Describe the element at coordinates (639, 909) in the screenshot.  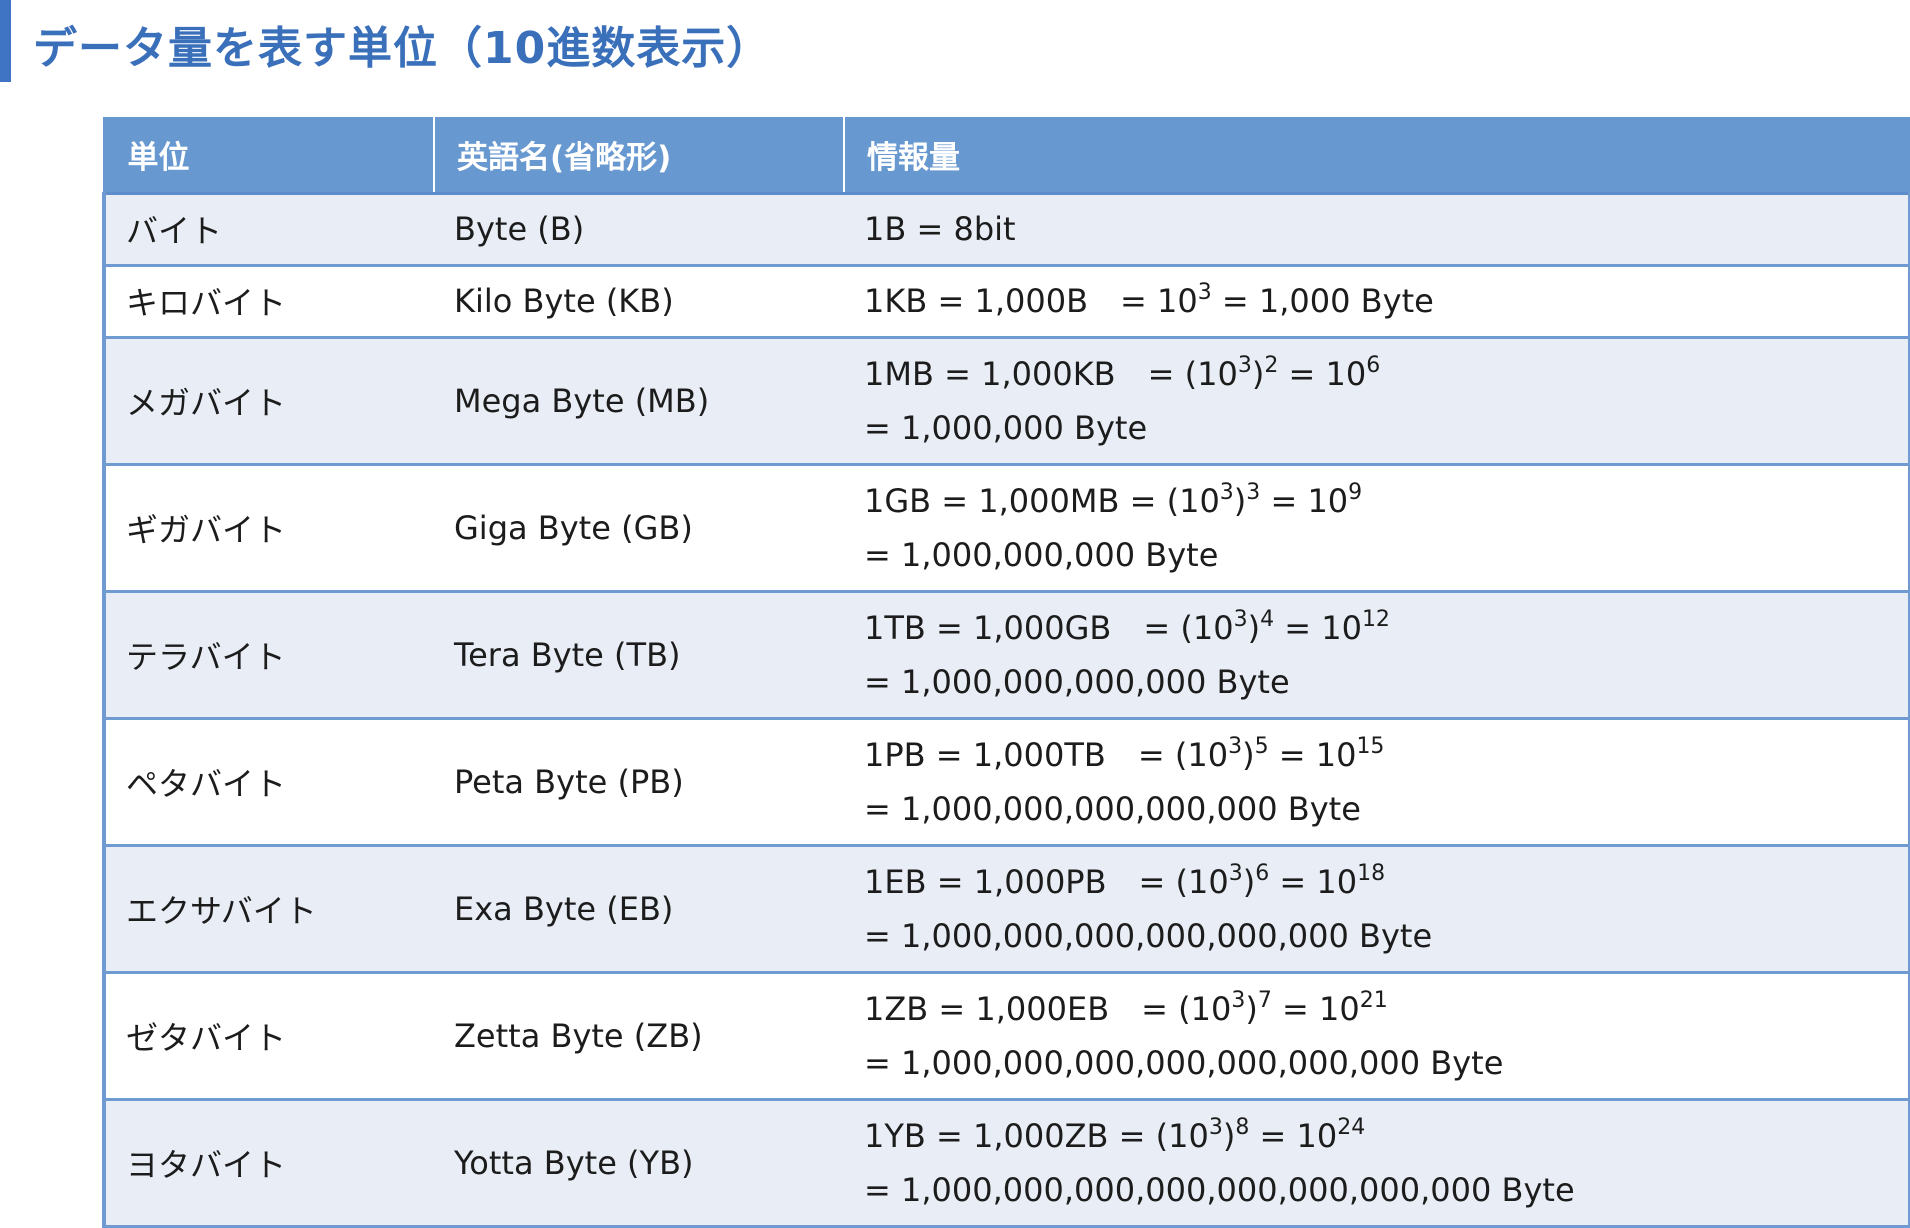
I see `english-name-cell: Exa Byte (EB)` at that location.